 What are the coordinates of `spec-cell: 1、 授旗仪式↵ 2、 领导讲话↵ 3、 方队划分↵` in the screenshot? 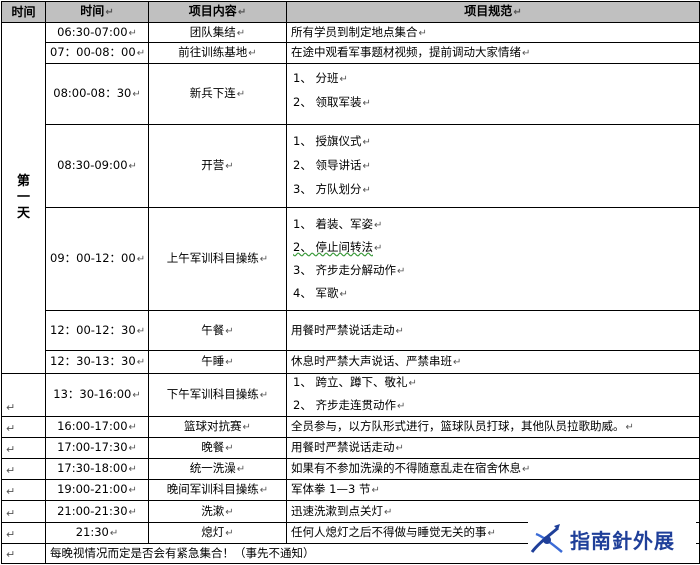 It's located at (493, 166).